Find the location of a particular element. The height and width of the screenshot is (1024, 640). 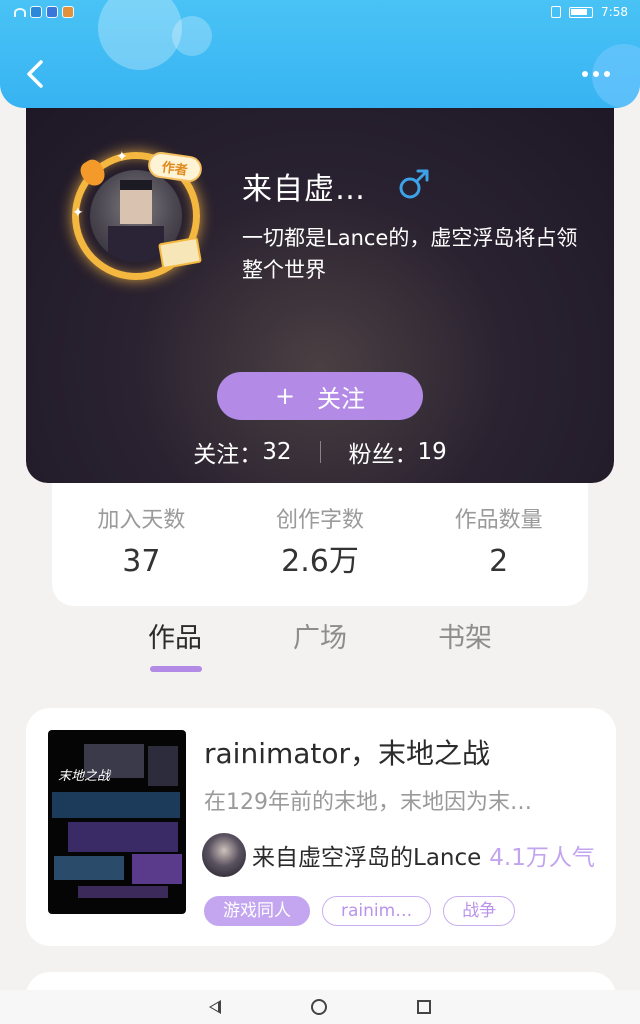

stat-join-days: 加入天数 37 is located at coordinates (141, 556).